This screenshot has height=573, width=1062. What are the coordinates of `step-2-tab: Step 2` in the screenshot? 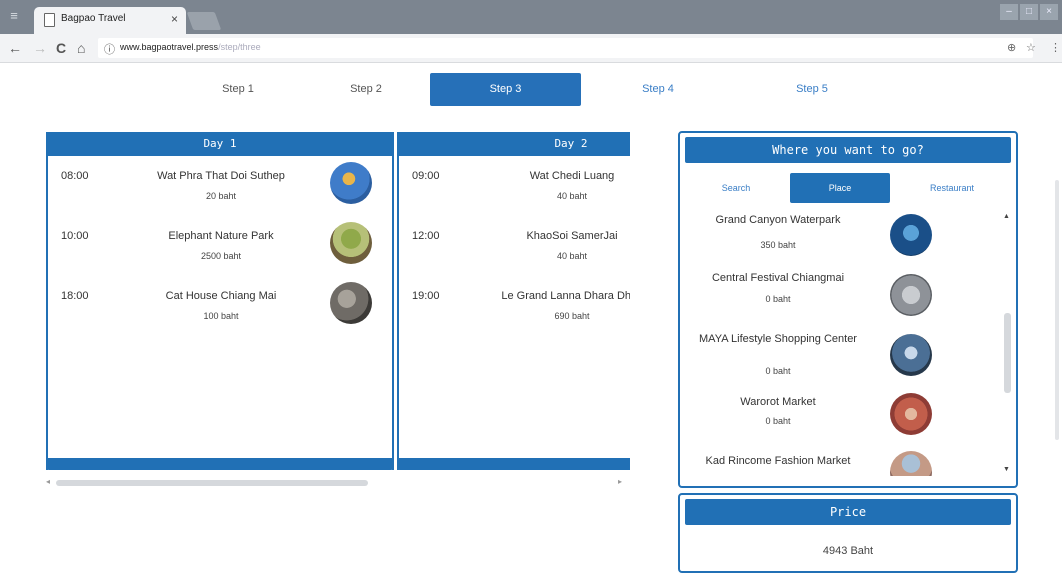 It's located at (366, 89).